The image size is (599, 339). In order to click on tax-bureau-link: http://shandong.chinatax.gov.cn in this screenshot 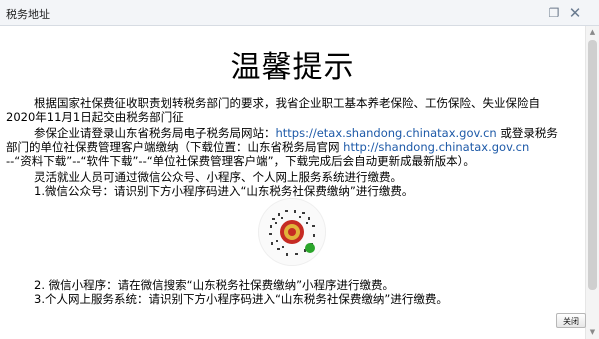, I will do `click(436, 147)`.